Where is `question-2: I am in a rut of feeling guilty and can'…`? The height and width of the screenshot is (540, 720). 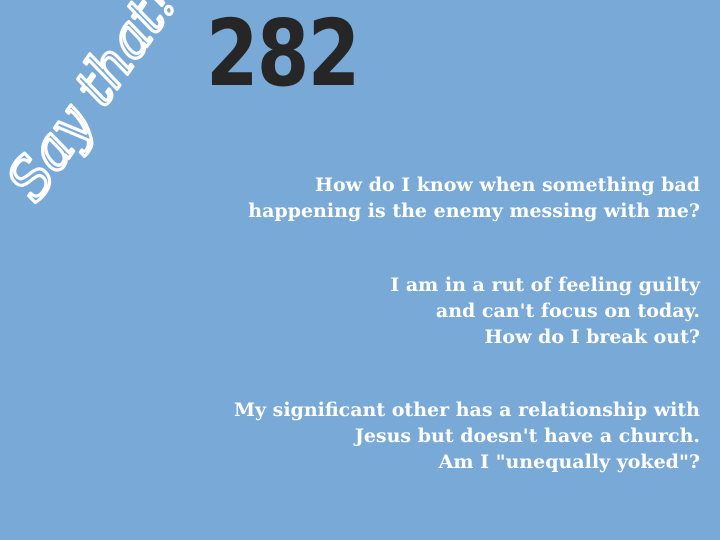
question-2: I am in a rut of feeling guilty and can'… is located at coordinates (450, 311).